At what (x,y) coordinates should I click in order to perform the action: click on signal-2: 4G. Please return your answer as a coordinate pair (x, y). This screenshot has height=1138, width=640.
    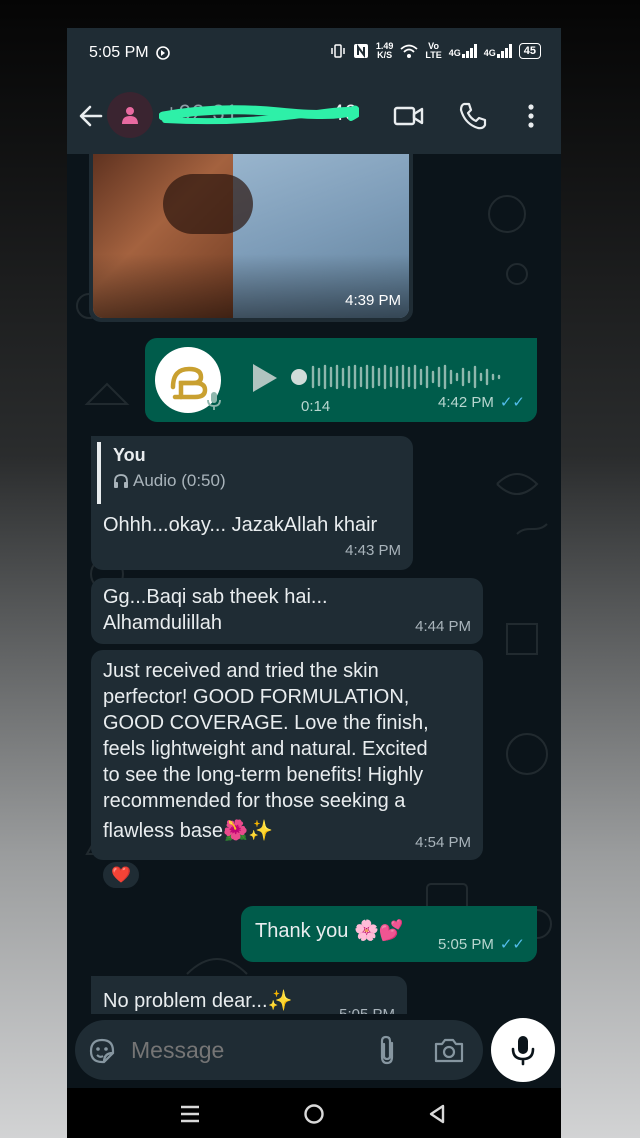
    Looking at the image, I should click on (498, 51).